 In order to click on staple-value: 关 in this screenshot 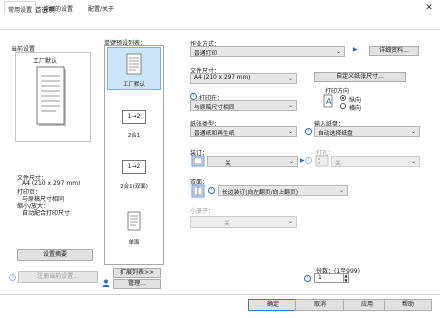, I will do `click(228, 164)`.